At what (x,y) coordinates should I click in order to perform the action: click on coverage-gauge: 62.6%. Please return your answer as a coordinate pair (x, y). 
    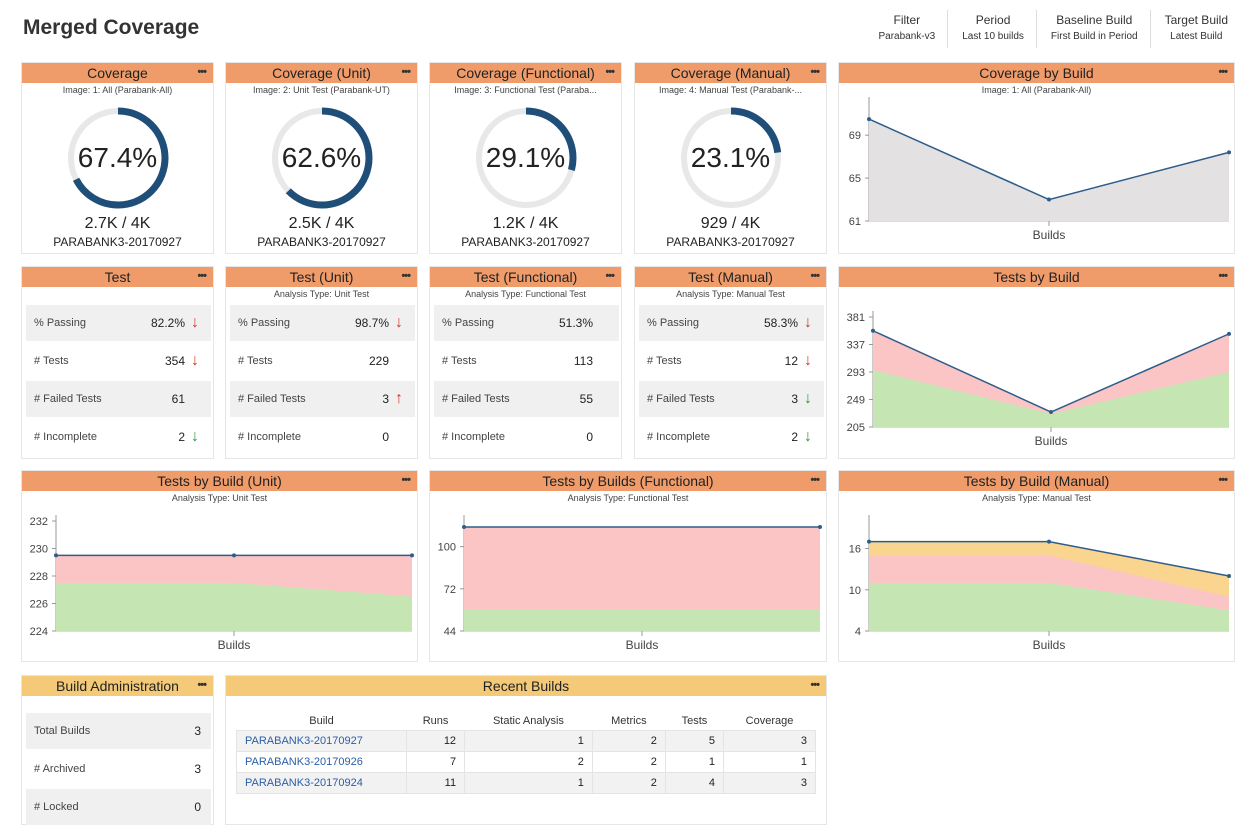
    Looking at the image, I should click on (322, 158).